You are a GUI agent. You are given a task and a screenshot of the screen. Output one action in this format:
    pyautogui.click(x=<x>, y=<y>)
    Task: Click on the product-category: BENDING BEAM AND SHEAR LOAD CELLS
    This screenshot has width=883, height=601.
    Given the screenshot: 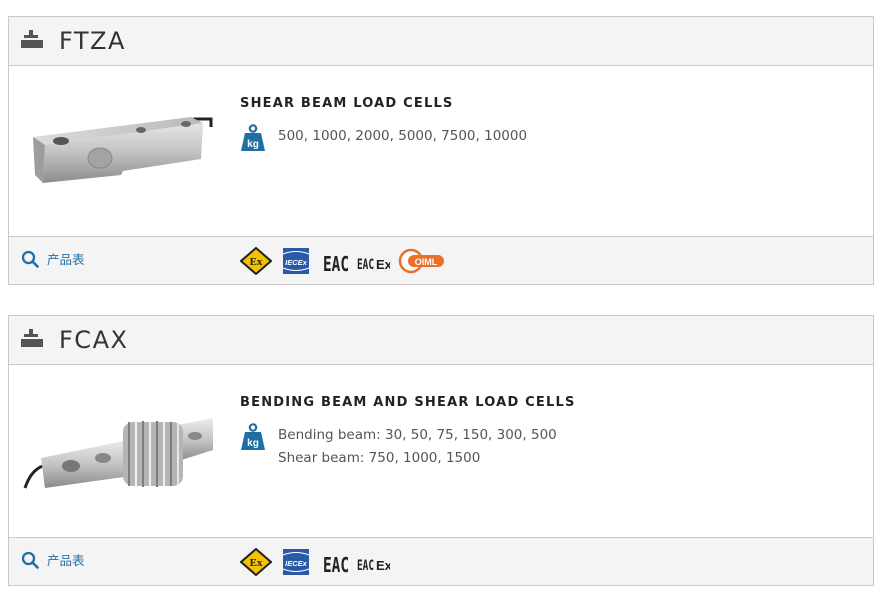 What is the action you would take?
    pyautogui.click(x=408, y=402)
    